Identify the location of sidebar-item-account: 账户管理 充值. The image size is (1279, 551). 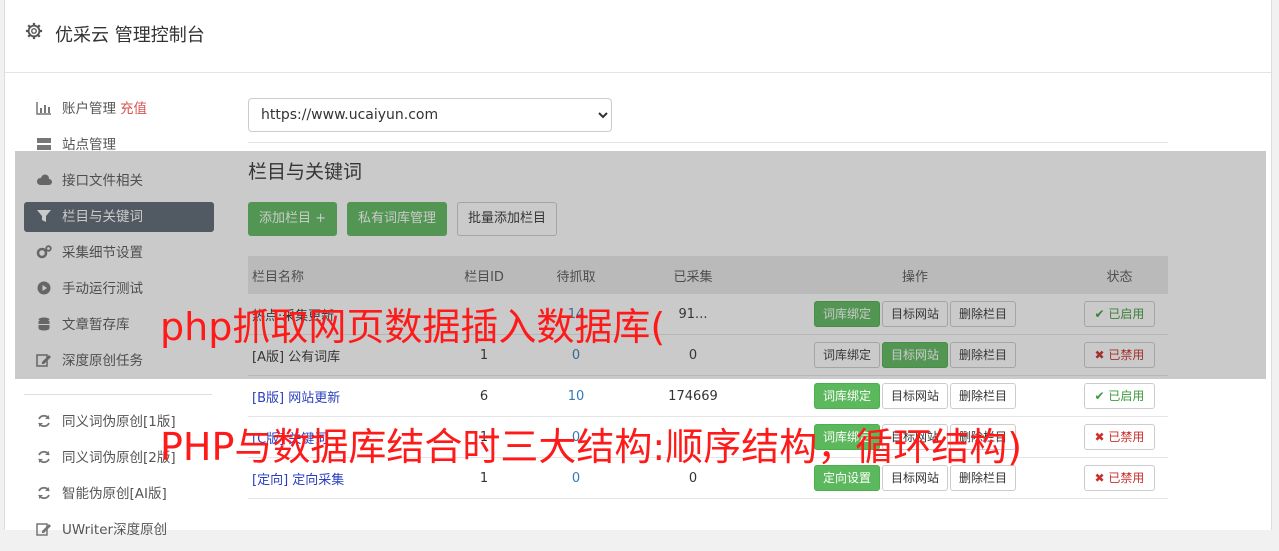
(119, 109).